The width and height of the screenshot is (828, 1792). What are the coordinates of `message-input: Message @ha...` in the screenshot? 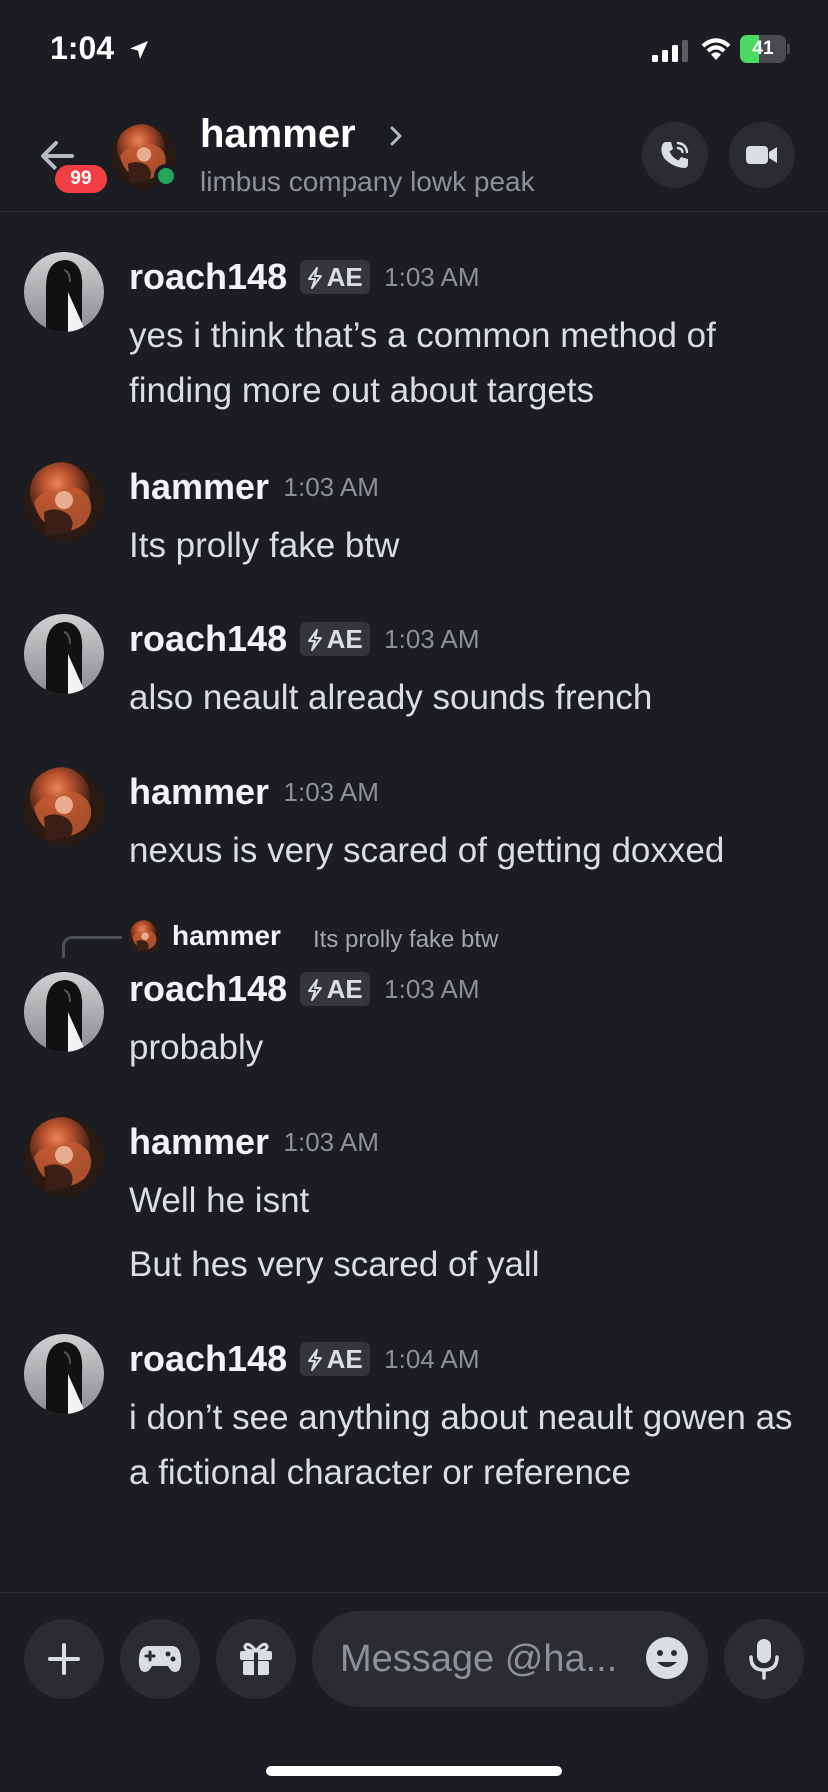 It's located at (510, 1659).